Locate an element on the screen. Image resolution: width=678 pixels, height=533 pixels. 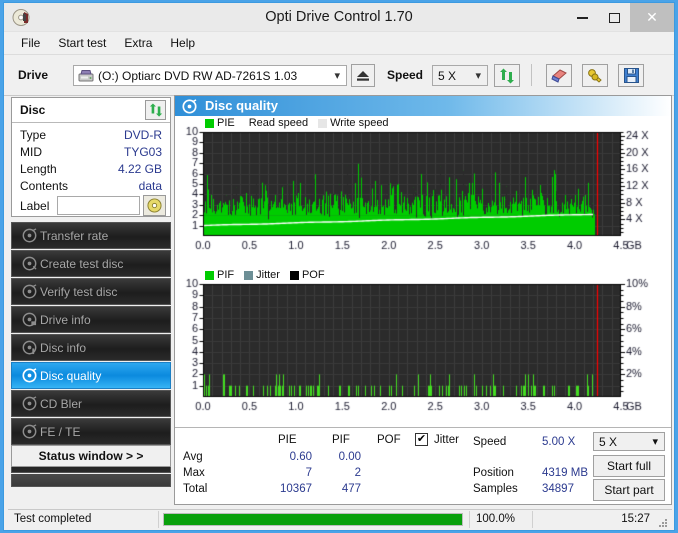
progress-percent-section: 100.0% is located at coordinates (501, 519).